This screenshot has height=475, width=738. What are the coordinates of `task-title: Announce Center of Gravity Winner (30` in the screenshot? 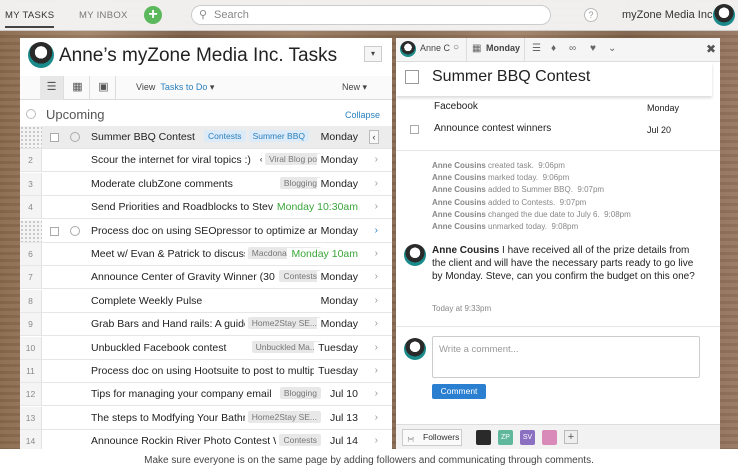 It's located at (183, 277).